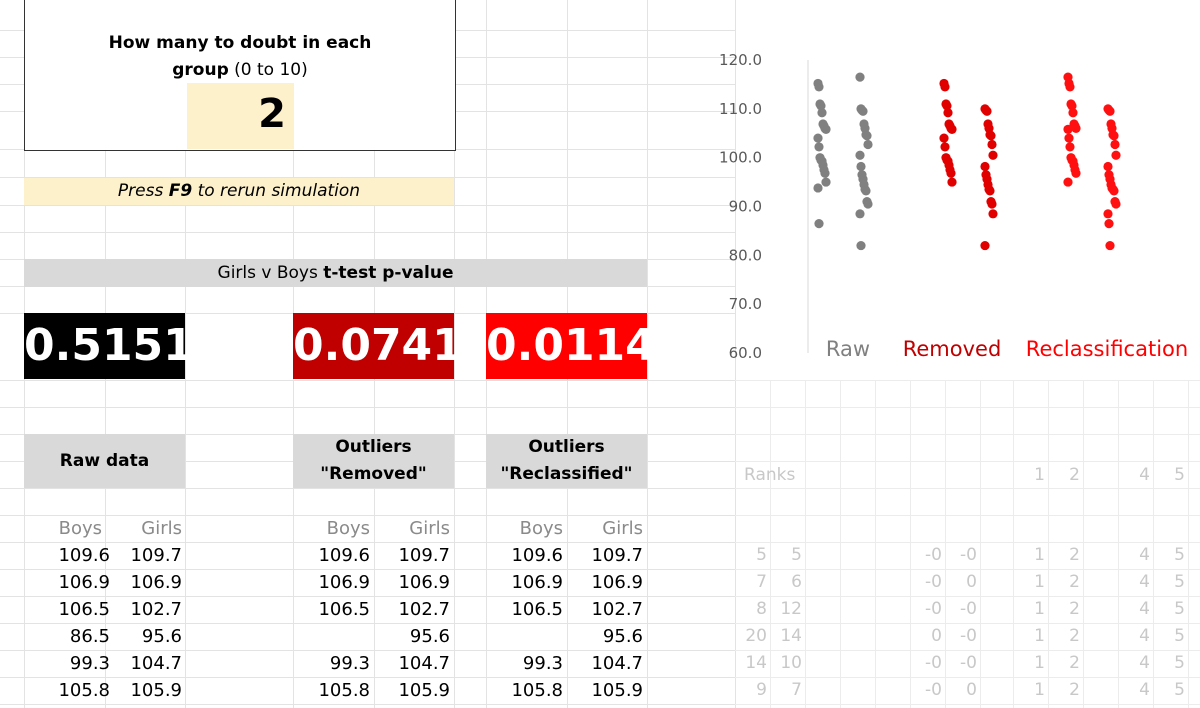 The width and height of the screenshot is (1200, 708). Describe the element at coordinates (75, 636) in the screenshot. I see `table-cell: 86.5` at that location.